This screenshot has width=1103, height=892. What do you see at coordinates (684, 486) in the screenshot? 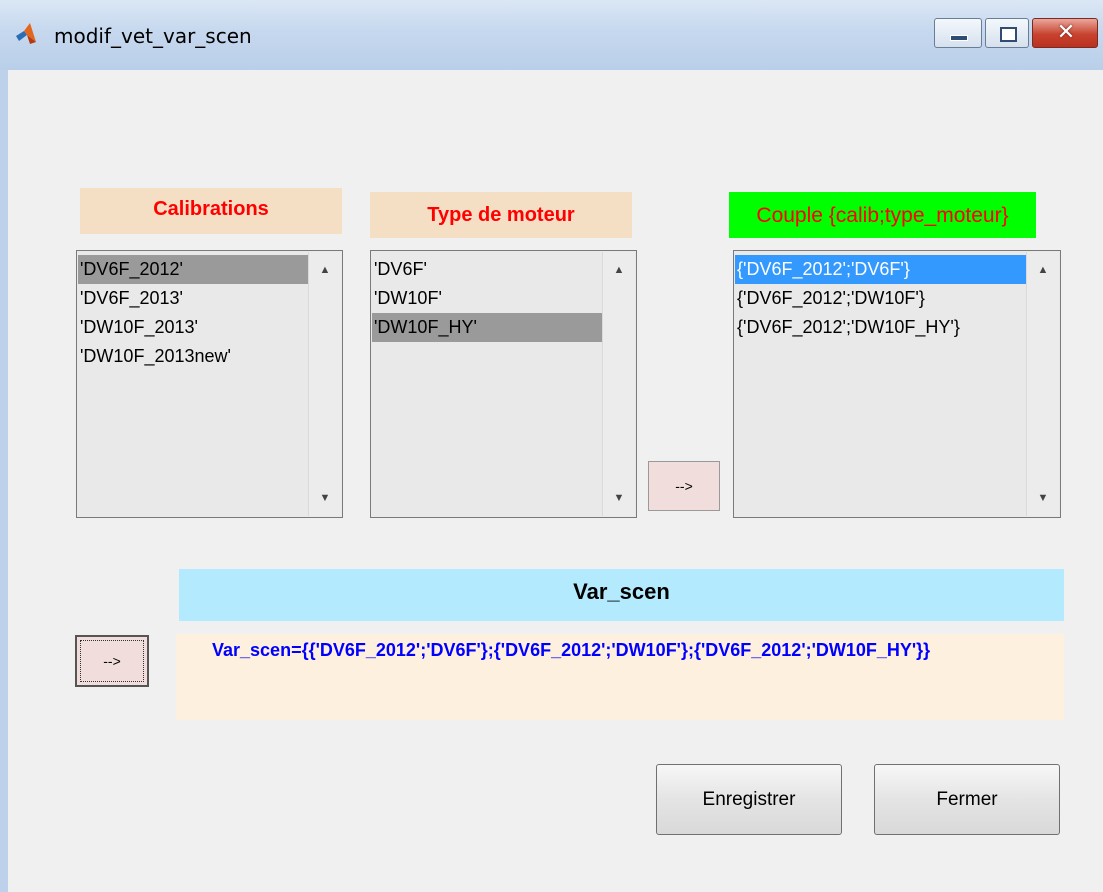
I see `add-couple-button: -->` at bounding box center [684, 486].